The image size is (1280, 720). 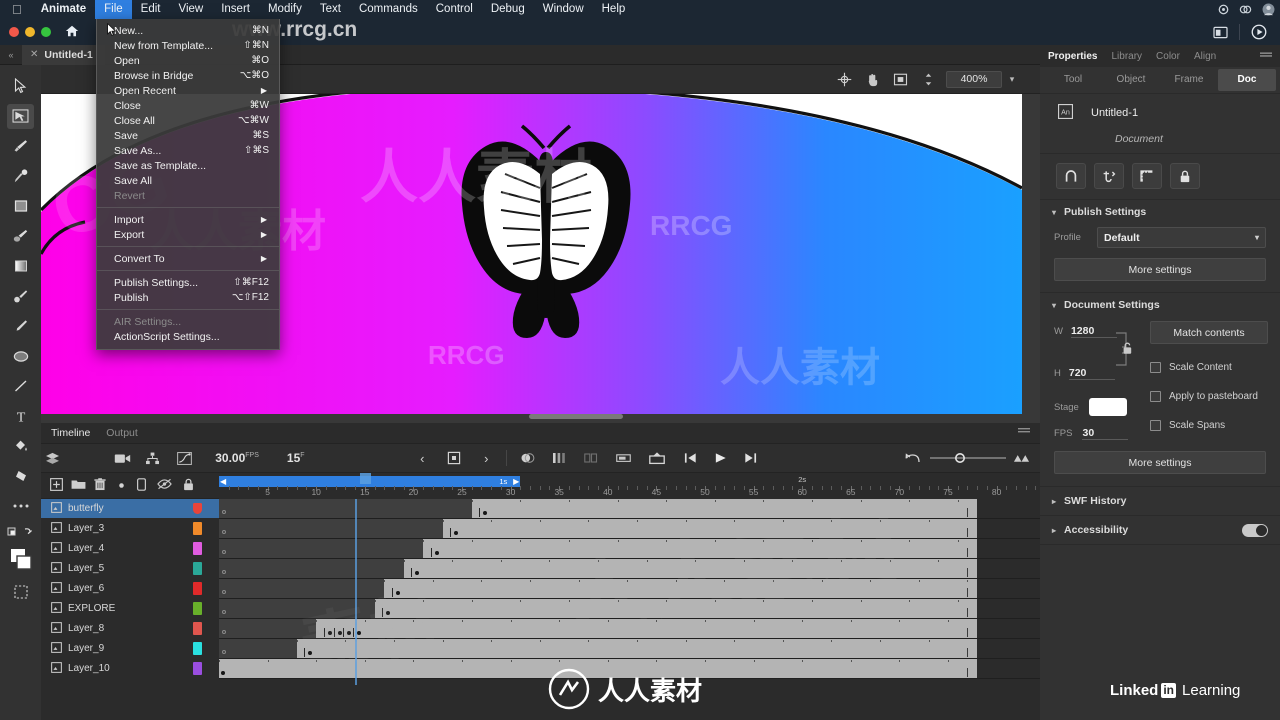 I want to click on match-contents-button: Match contents, so click(x=1209, y=332).